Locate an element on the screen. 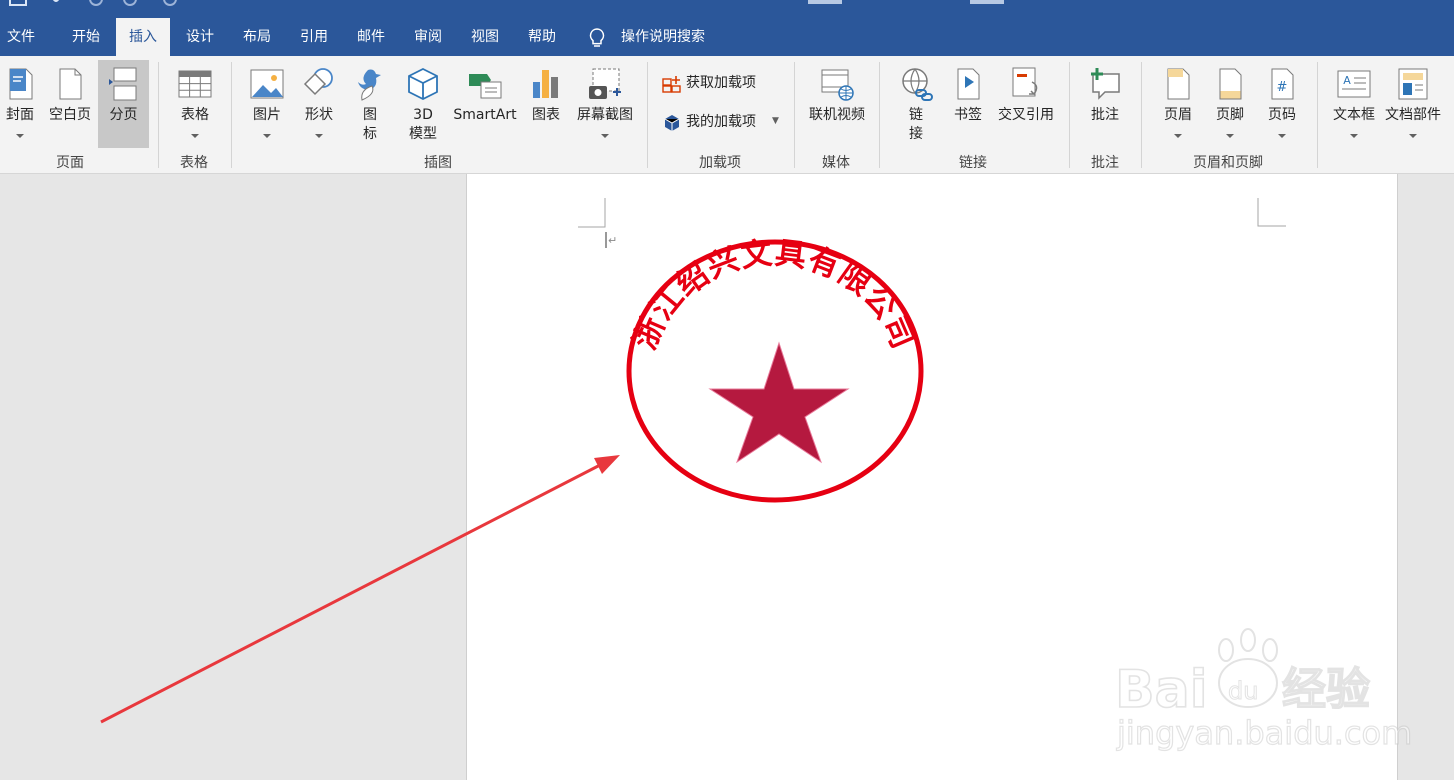 This screenshot has width=1454, height=780. online-video-button: 联机视频 is located at coordinates (837, 106).